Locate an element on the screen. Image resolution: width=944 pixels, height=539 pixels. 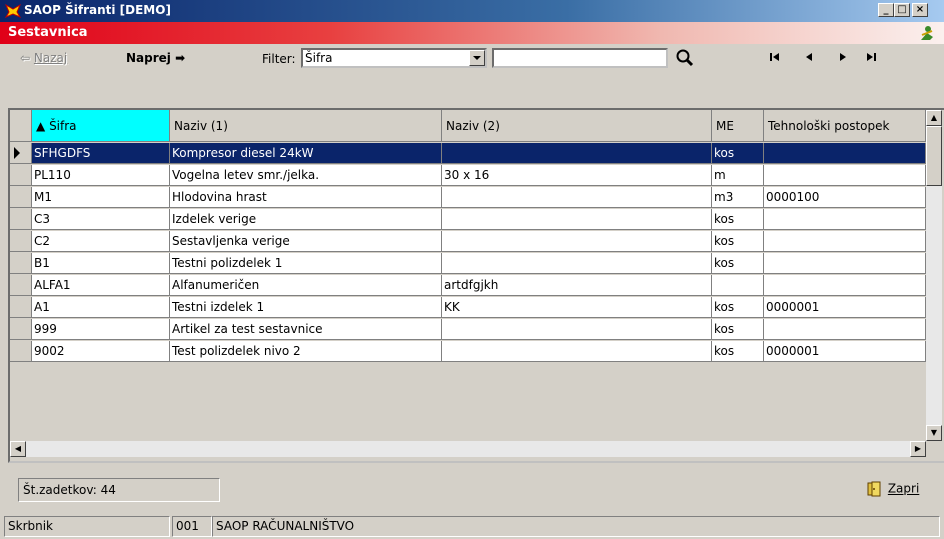
run-person-icon is located at coordinates (927, 33).